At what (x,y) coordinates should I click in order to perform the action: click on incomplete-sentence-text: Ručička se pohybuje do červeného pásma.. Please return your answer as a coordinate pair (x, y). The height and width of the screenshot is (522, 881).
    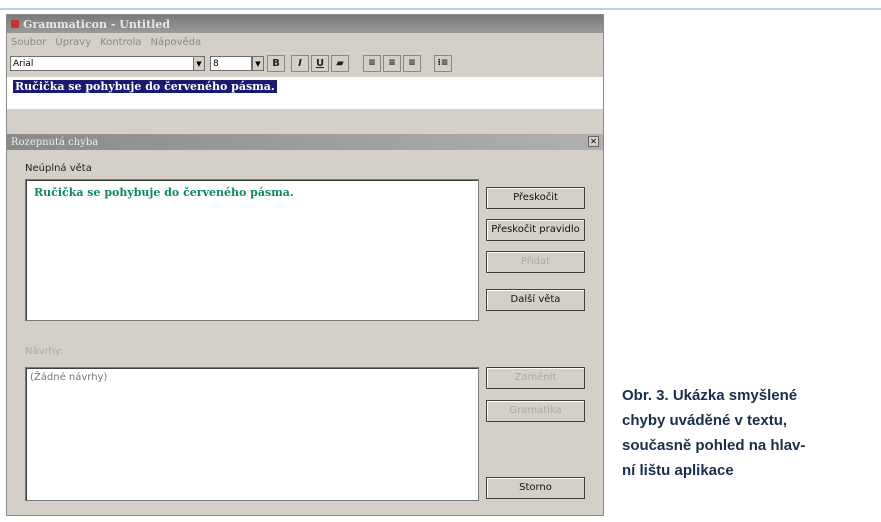
    Looking at the image, I should click on (164, 192).